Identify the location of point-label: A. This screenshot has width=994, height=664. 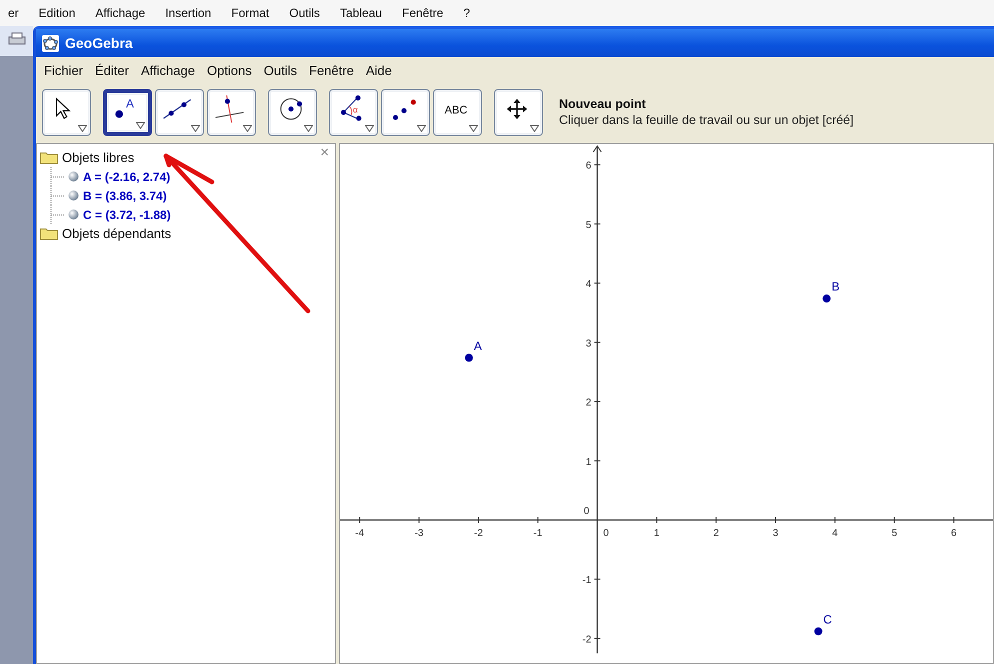
(478, 345).